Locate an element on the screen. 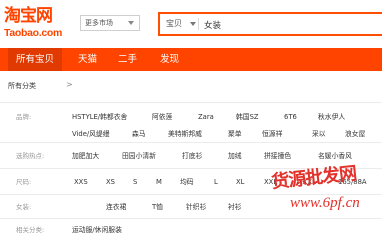  brand-option: 浪女屋 is located at coordinates (355, 134).